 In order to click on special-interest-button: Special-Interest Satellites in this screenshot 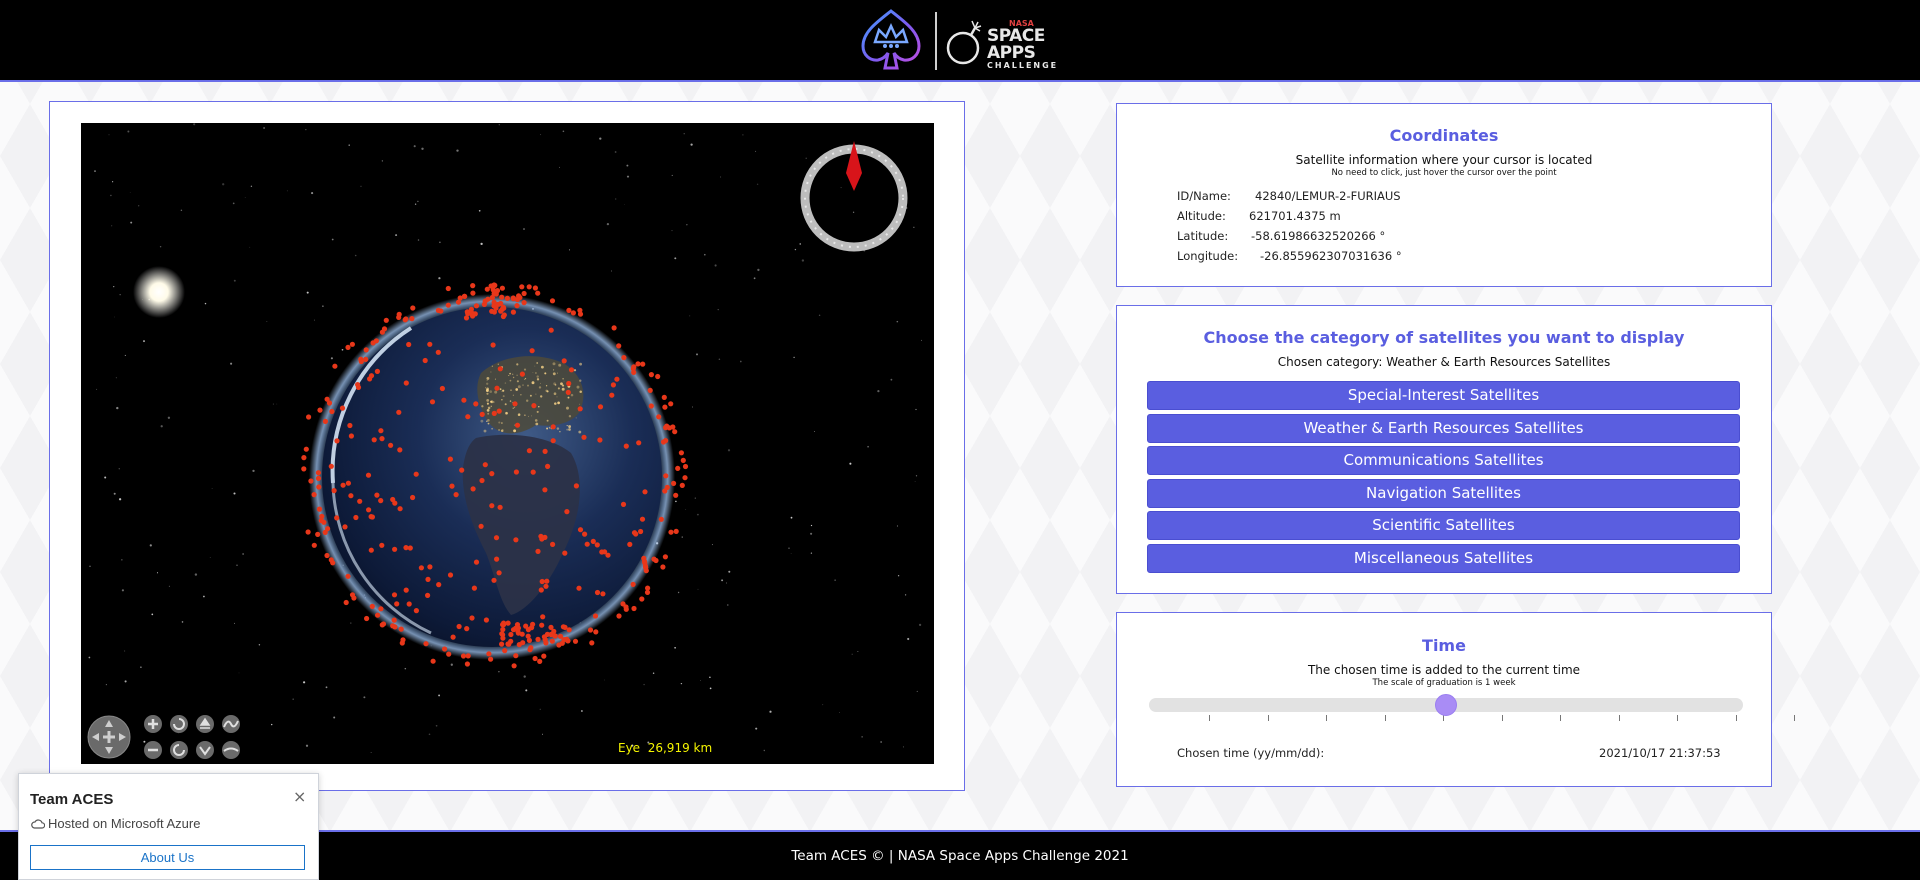, I will do `click(1443, 395)`.